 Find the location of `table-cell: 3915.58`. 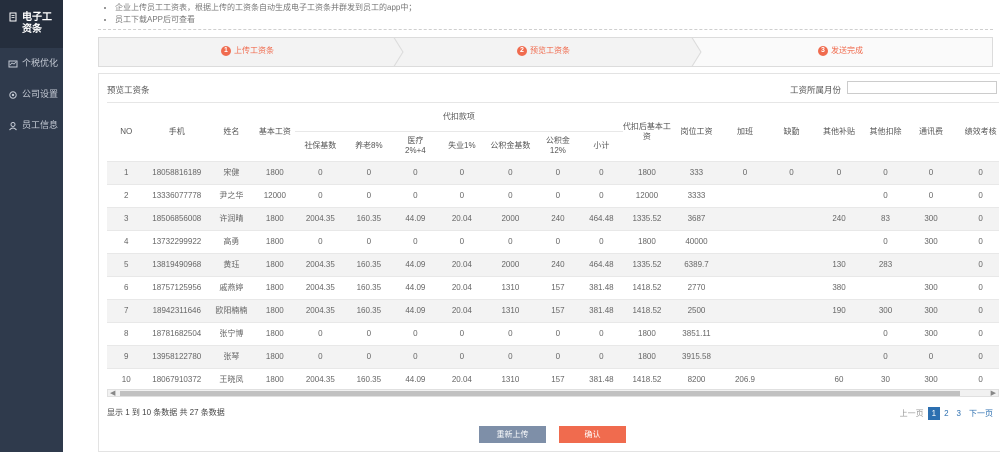

table-cell: 3915.58 is located at coordinates (696, 356).